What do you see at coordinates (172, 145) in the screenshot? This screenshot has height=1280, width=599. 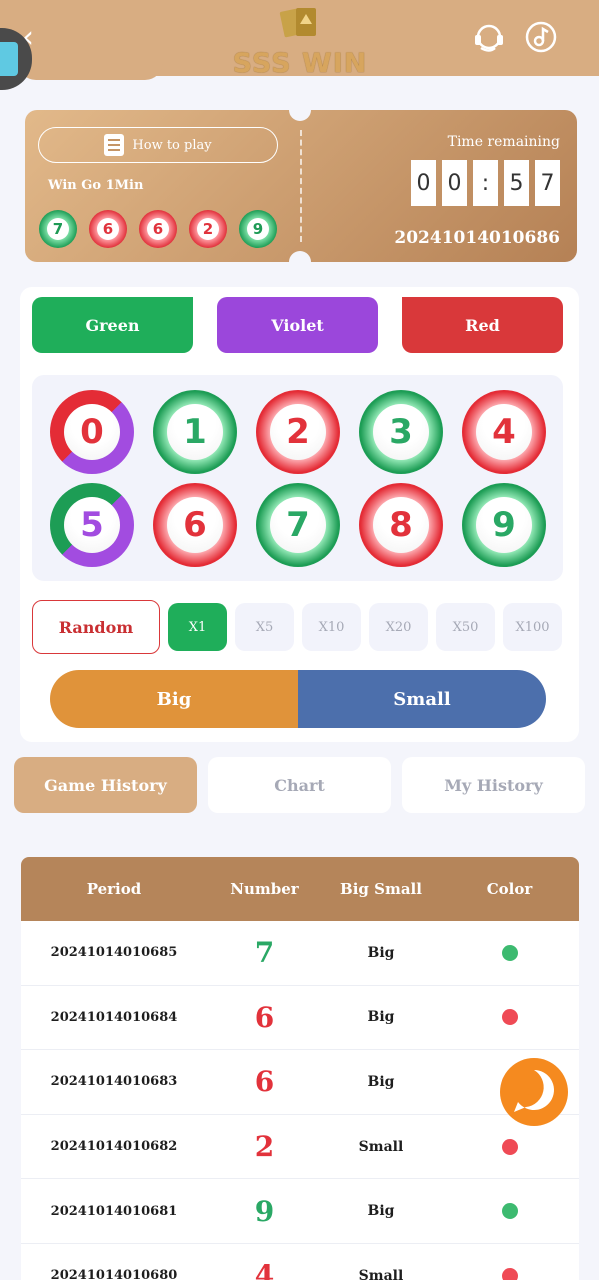 I see `how-to-play-label: How to play` at bounding box center [172, 145].